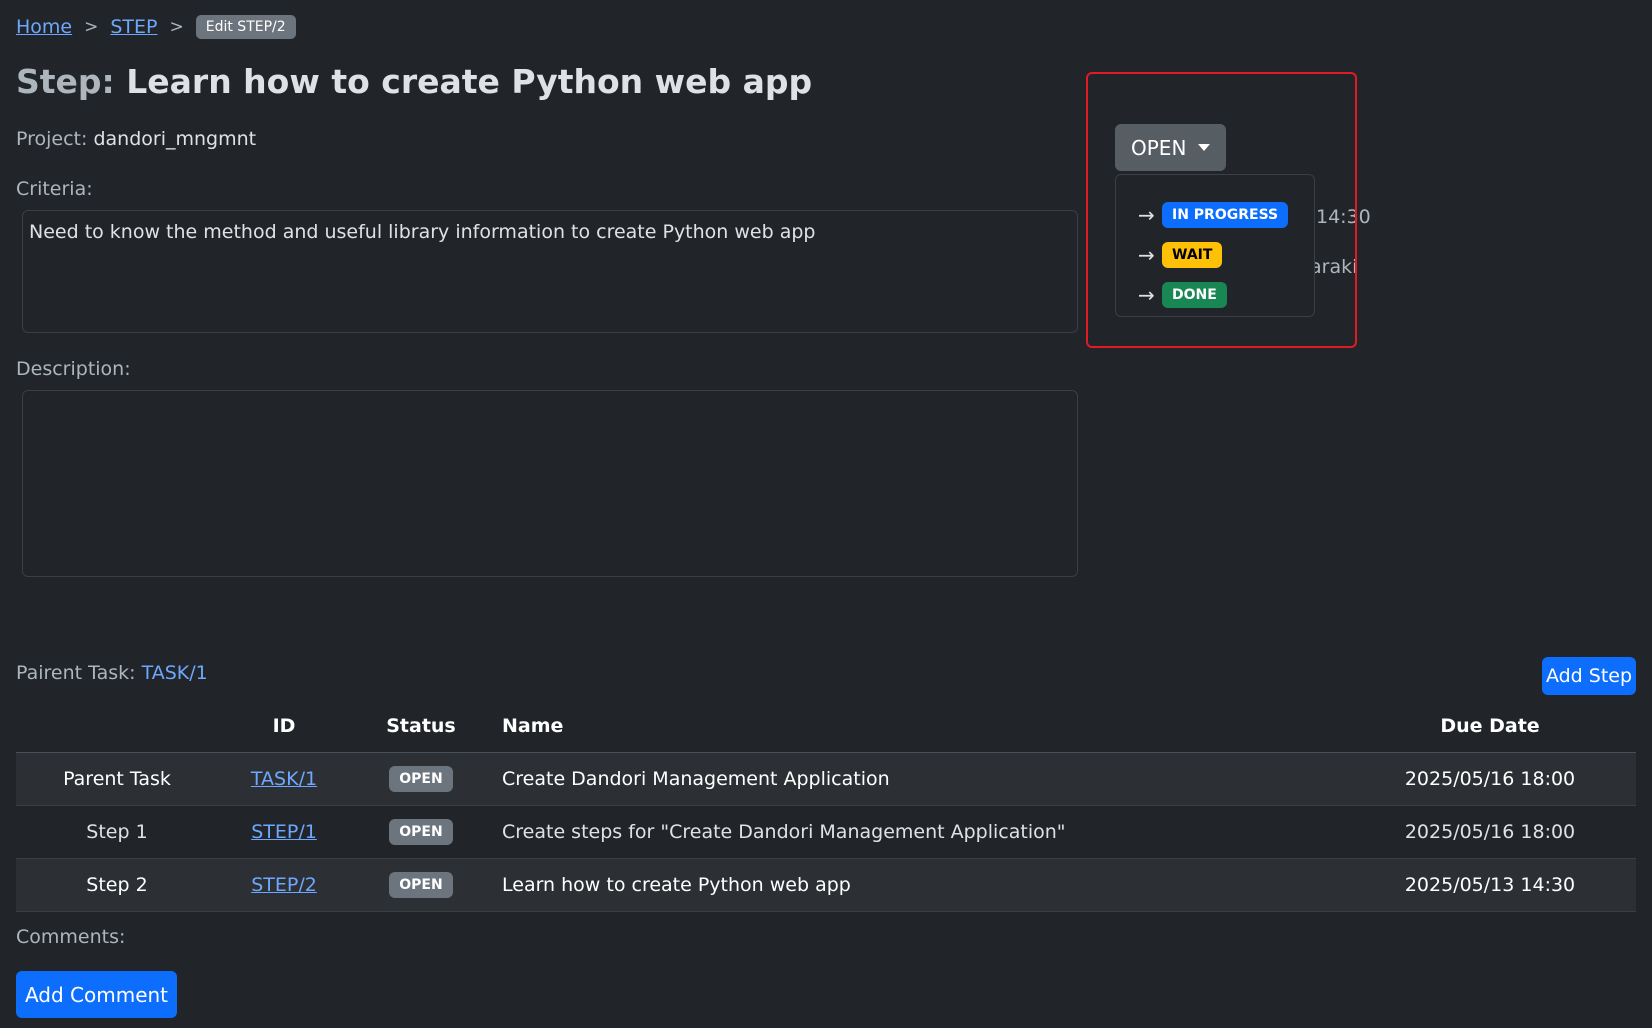 Image resolution: width=1652 pixels, height=1028 pixels. I want to click on page-title-text: Learn how to create Python web app, so click(469, 81).